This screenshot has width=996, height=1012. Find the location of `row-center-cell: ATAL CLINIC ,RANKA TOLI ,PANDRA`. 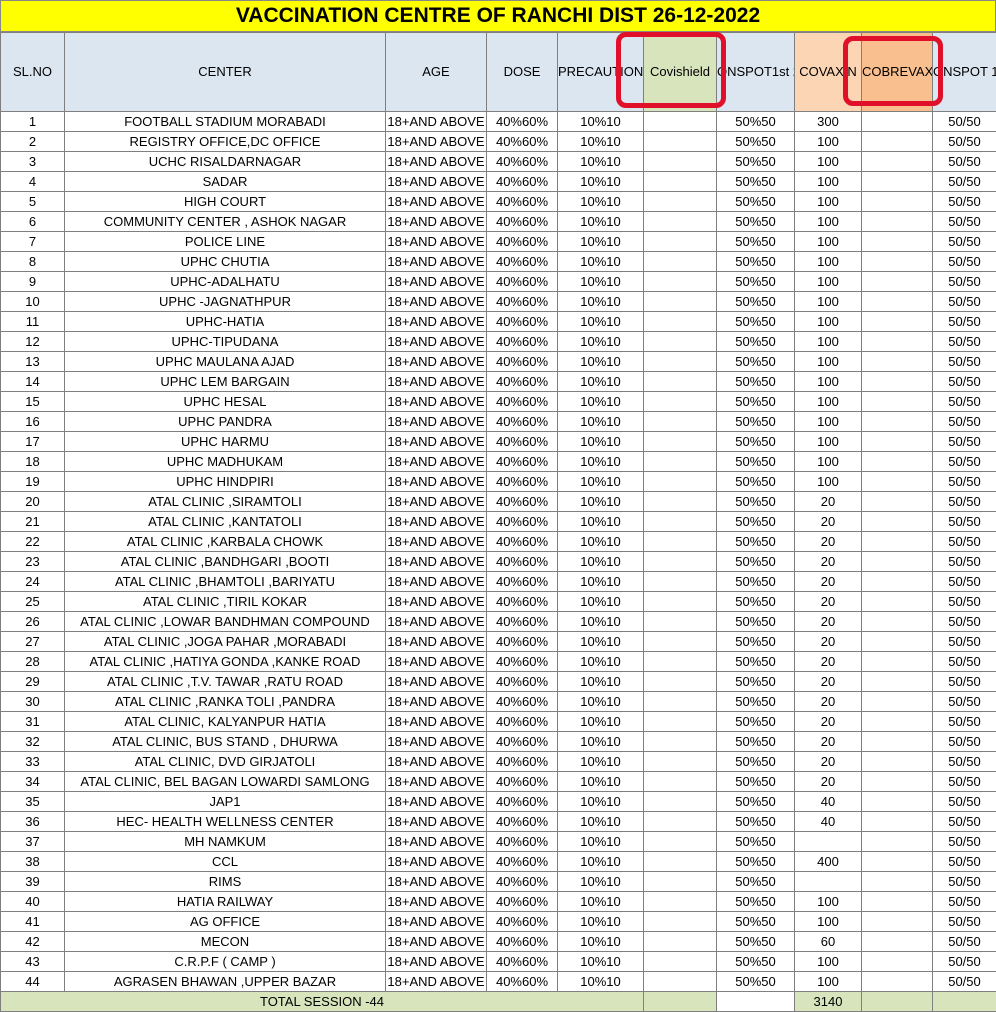

row-center-cell: ATAL CLINIC ,RANKA TOLI ,PANDRA is located at coordinates (225, 701).